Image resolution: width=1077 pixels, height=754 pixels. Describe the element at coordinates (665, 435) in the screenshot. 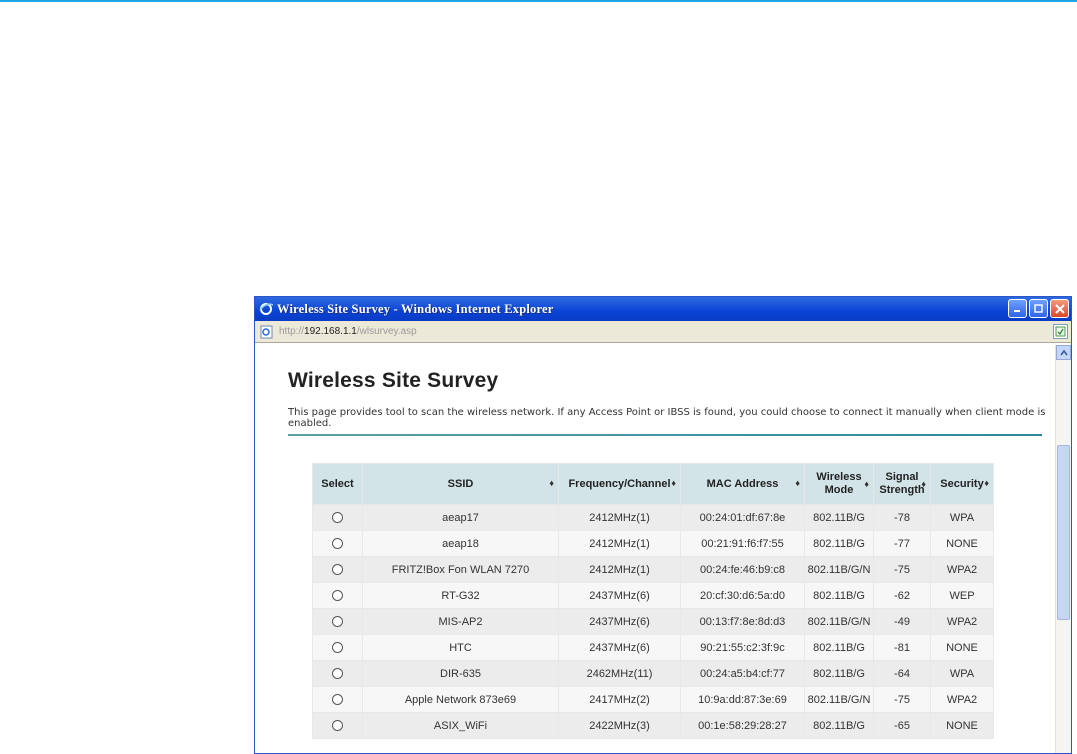

I see `title-divider` at that location.